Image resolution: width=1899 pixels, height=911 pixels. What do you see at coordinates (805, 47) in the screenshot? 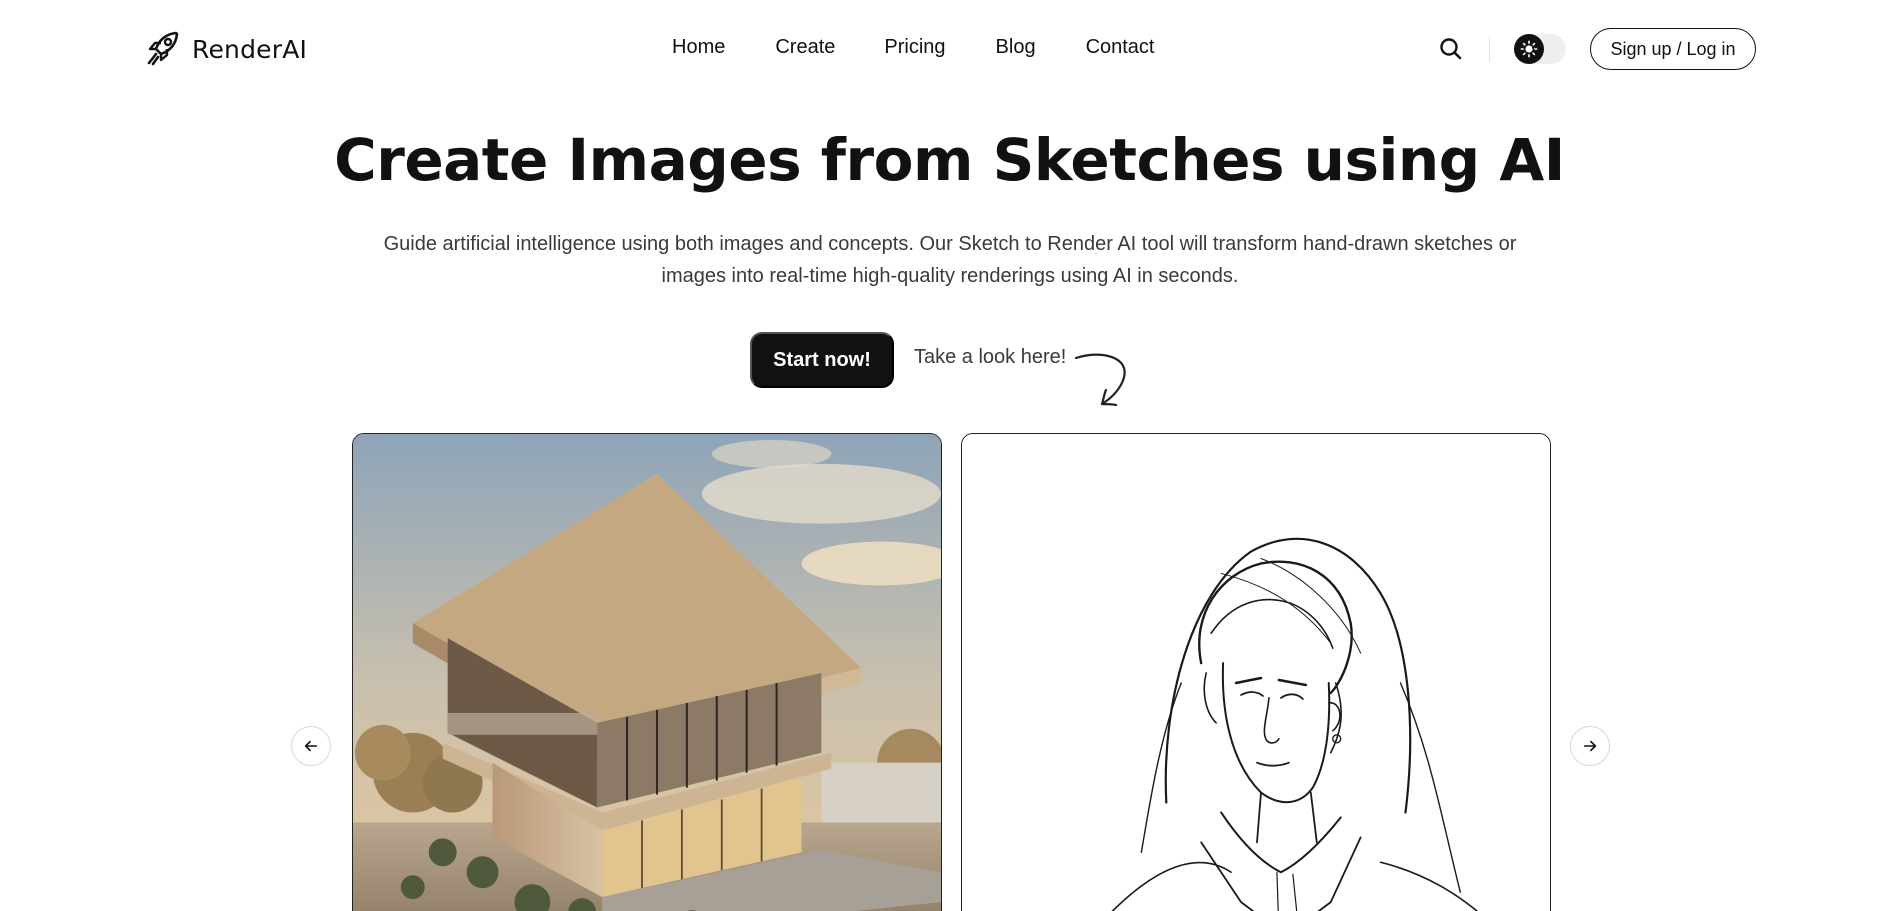
I see `nav-create: Create` at bounding box center [805, 47].